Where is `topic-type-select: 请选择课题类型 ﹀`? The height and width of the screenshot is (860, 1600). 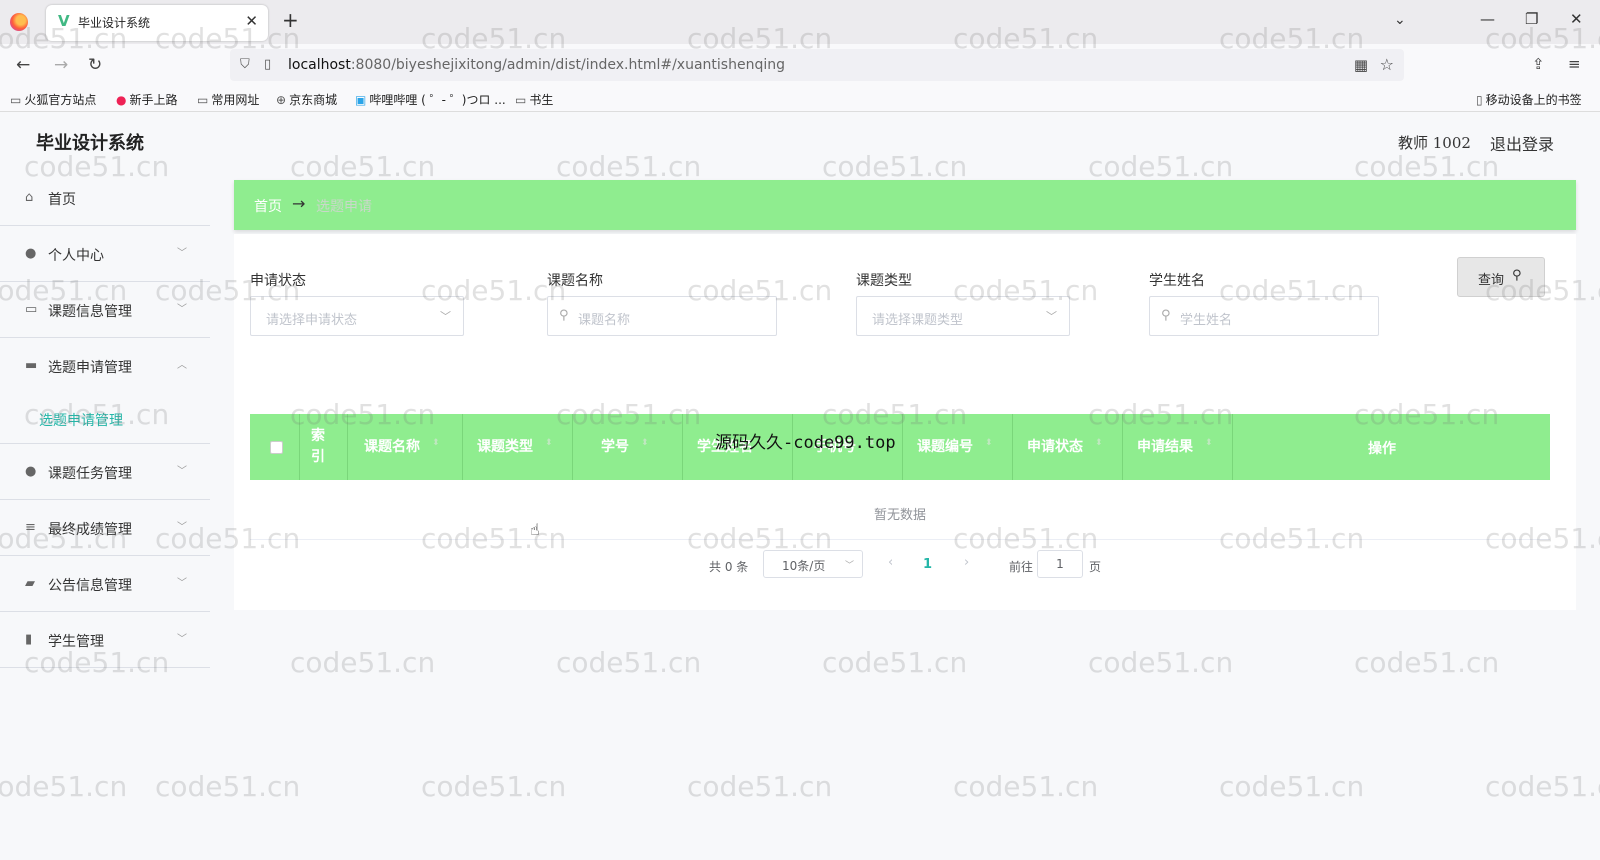 topic-type-select: 请选择课题类型 ﹀ is located at coordinates (963, 316).